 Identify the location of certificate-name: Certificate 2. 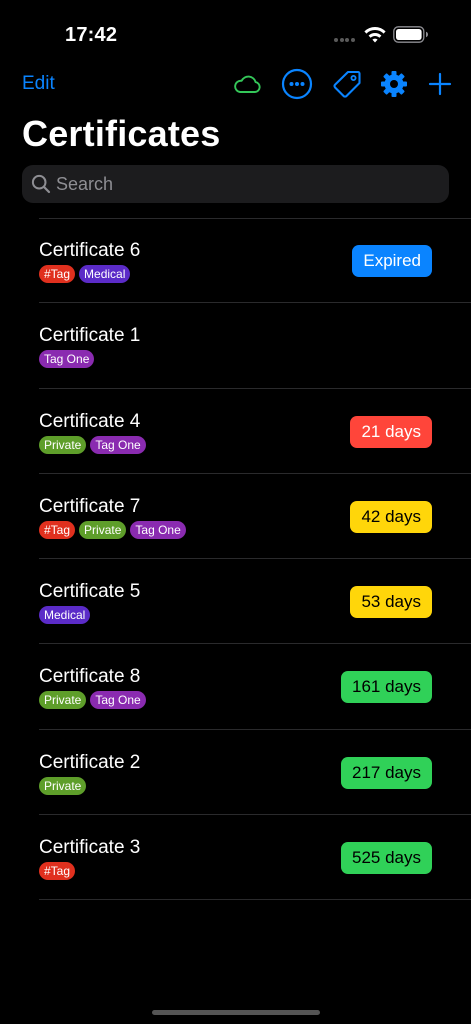
(90, 762).